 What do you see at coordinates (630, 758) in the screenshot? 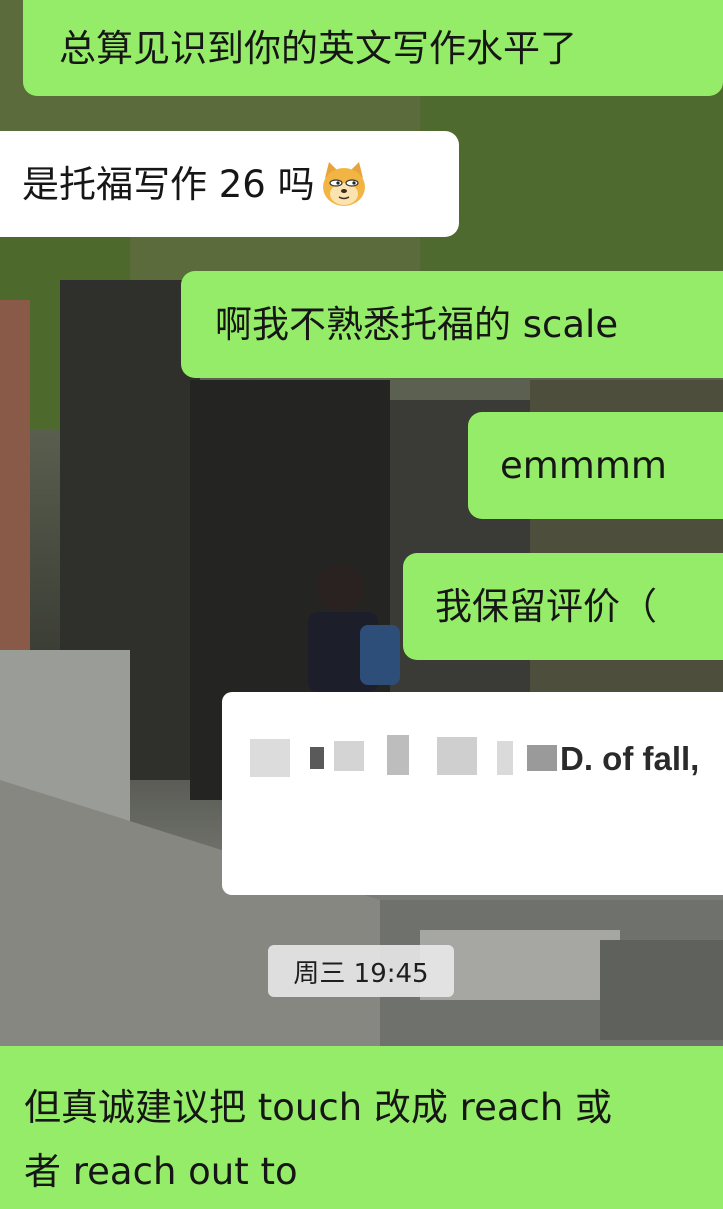
I see `image-visible-text: D. of fall,` at bounding box center [630, 758].